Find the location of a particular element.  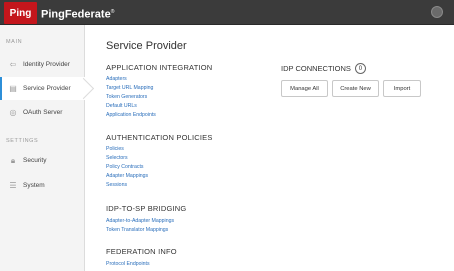

sidebar-item-security: 🔒︎ Security is located at coordinates (42, 160).